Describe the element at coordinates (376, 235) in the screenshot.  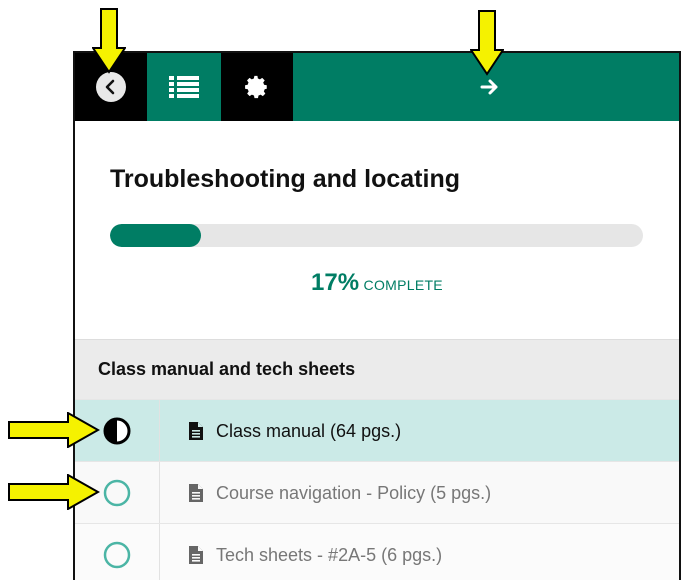
I see `progress-bar` at that location.